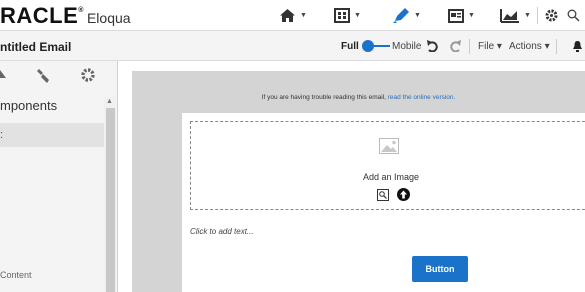  I want to click on brand-main: RACLE, so click(39, 15).